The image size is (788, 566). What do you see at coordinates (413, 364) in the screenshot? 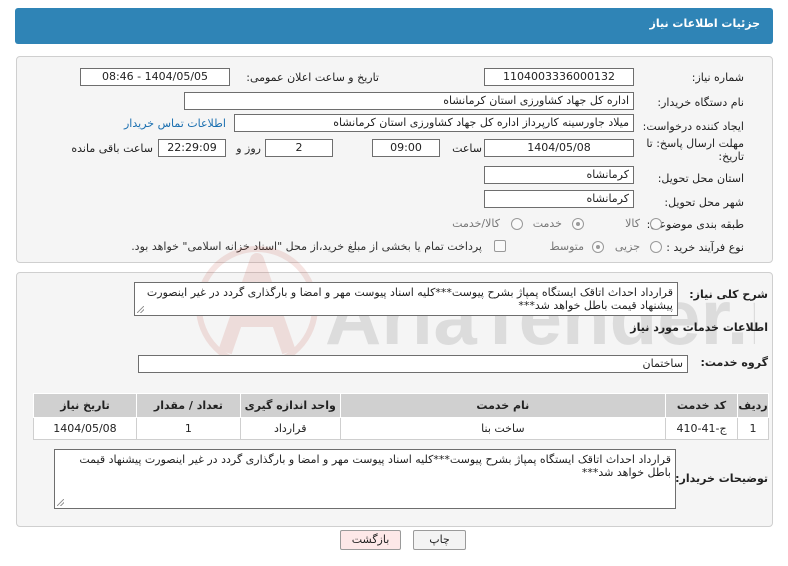
I see `service-group-field: ساختمان` at bounding box center [413, 364].